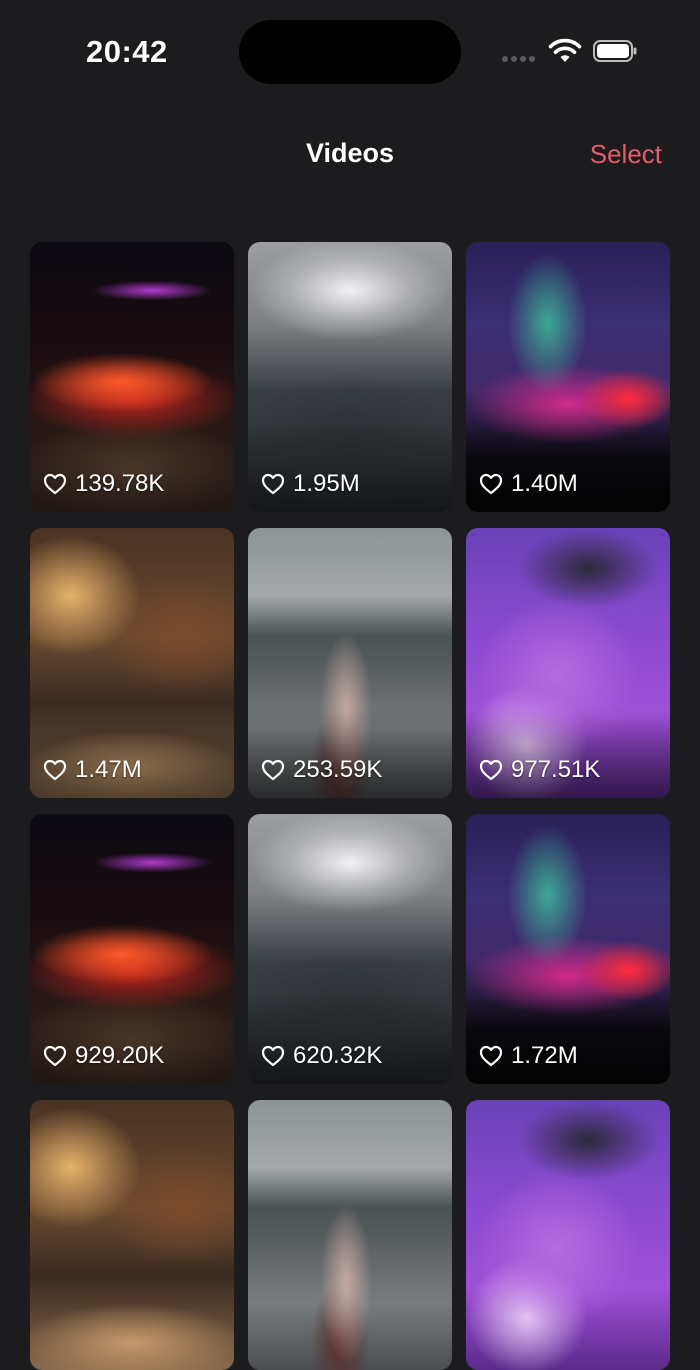  What do you see at coordinates (120, 1055) in the screenshot?
I see `likes-label: 929.20K` at bounding box center [120, 1055].